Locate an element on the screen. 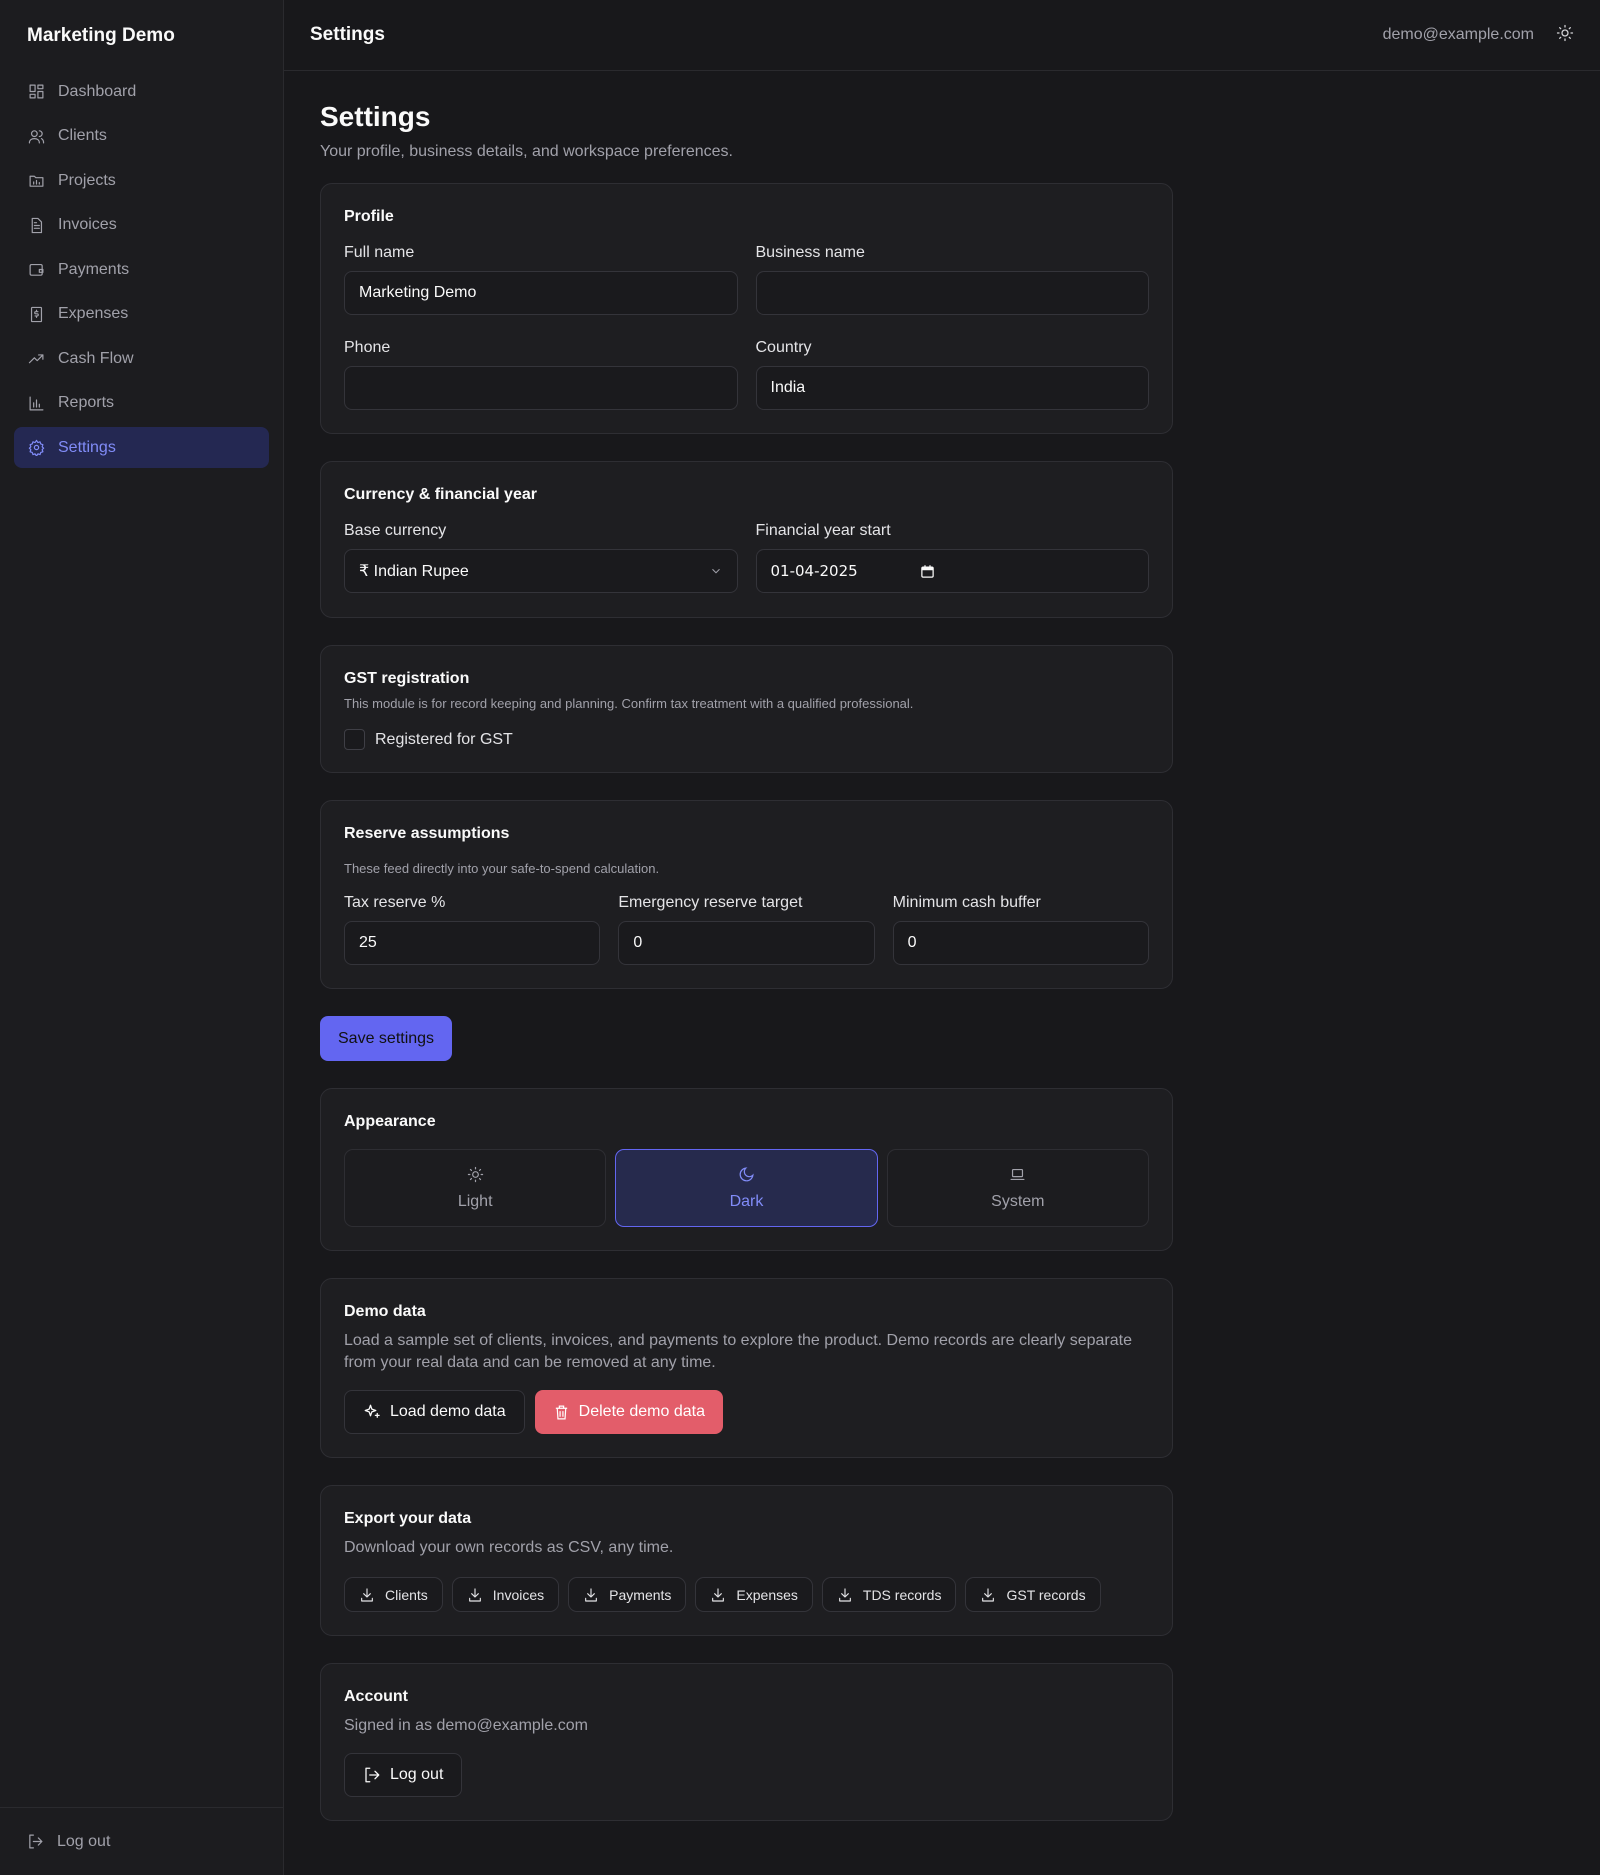  appearance-dark-label: Dark is located at coordinates (746, 1201).